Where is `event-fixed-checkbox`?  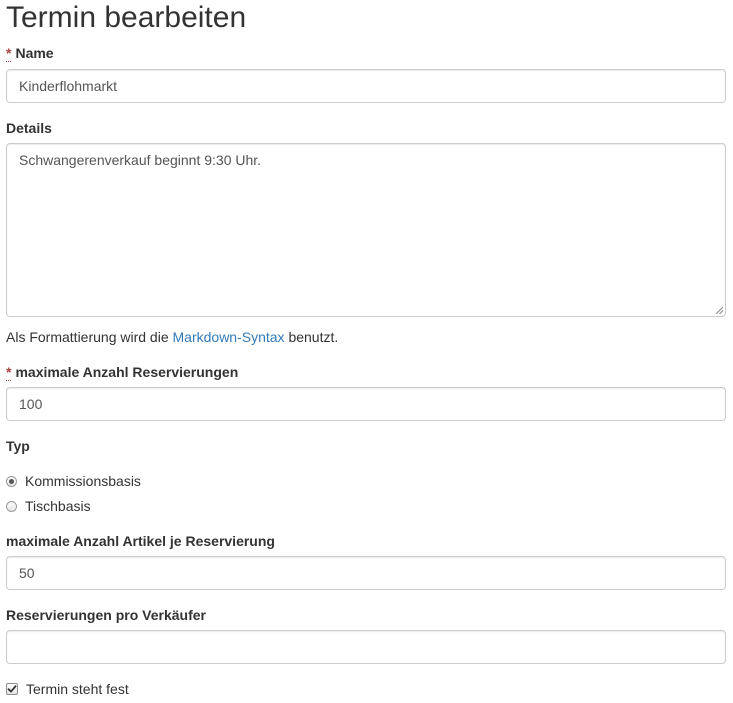 event-fixed-checkbox is located at coordinates (12, 689).